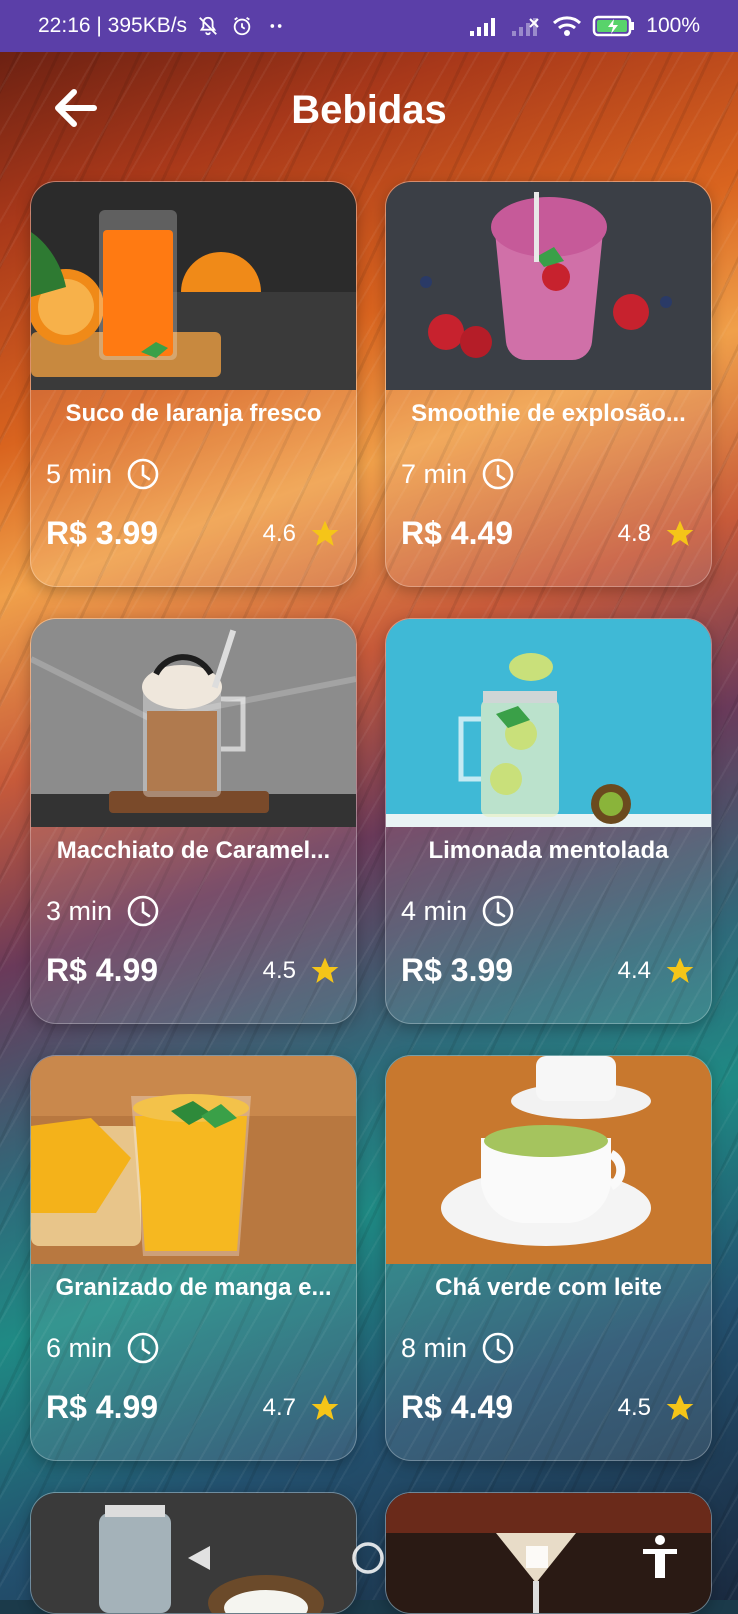 Image resolution: width=738 pixels, height=1614 pixels. What do you see at coordinates (113, 25) in the screenshot?
I see `status-time-speed: 22:16 | 395KB/s` at bounding box center [113, 25].